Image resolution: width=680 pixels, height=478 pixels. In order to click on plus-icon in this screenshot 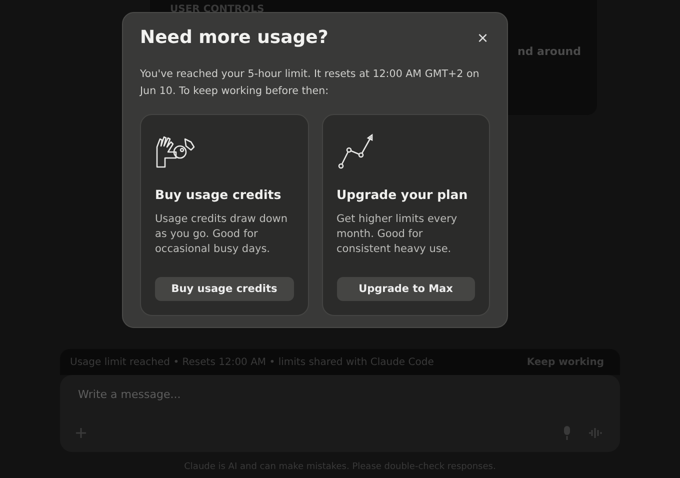, I will do `click(81, 433)`.